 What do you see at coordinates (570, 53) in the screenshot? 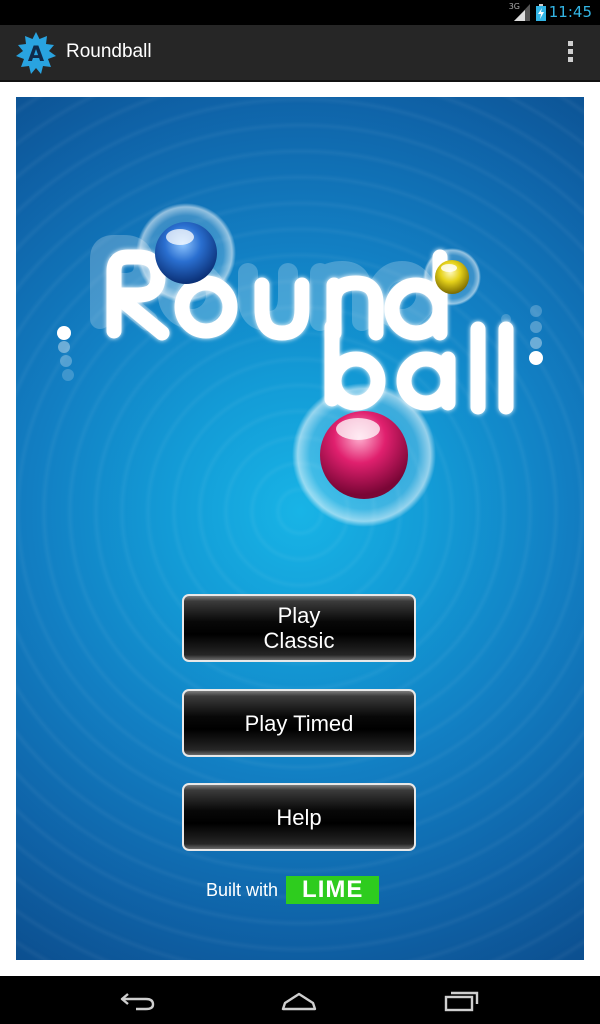
I see `overflow-menu-icon` at bounding box center [570, 53].